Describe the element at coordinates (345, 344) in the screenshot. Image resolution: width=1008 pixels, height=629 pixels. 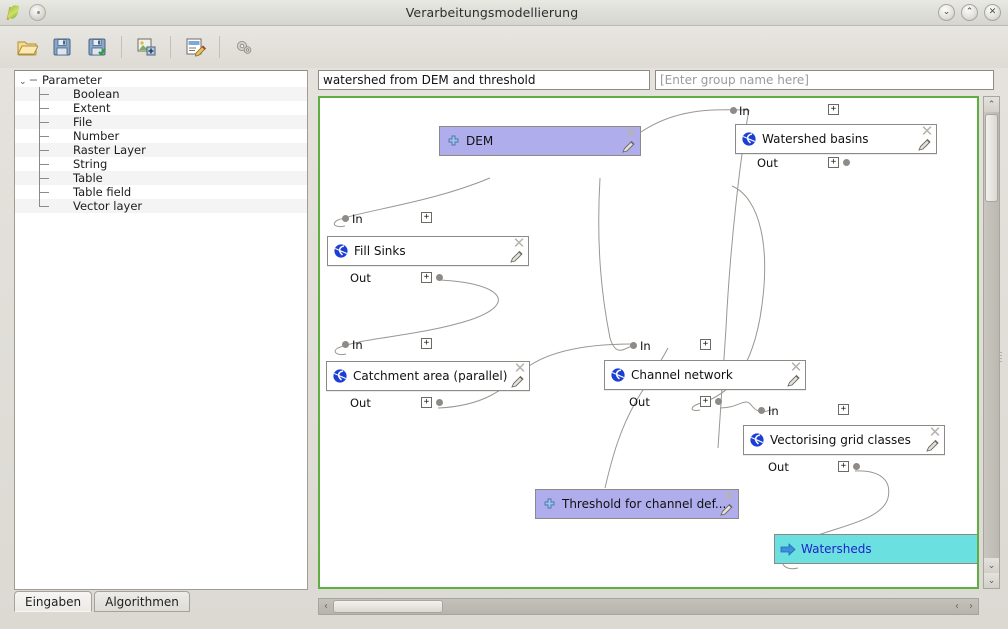
I see `port-in-dot-catchment-area` at that location.